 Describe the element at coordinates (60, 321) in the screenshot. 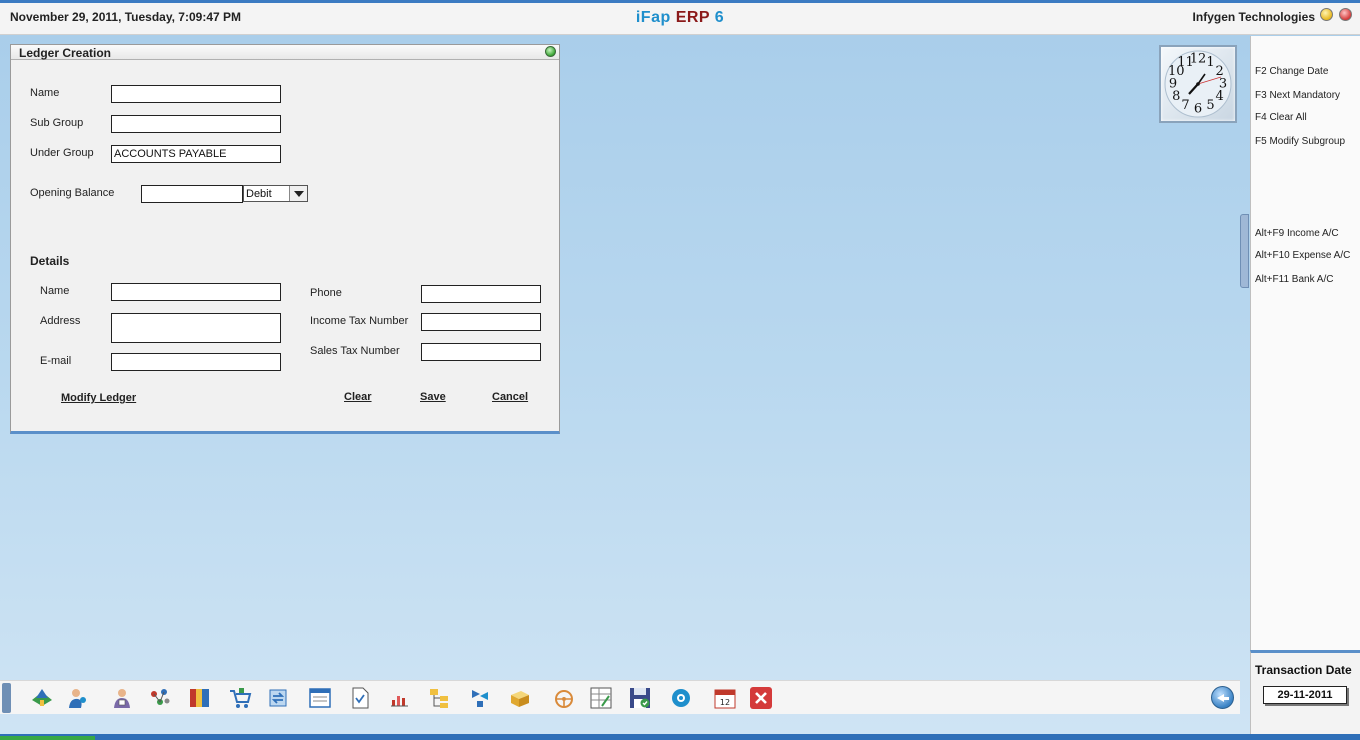

I see `address-label: Address` at that location.